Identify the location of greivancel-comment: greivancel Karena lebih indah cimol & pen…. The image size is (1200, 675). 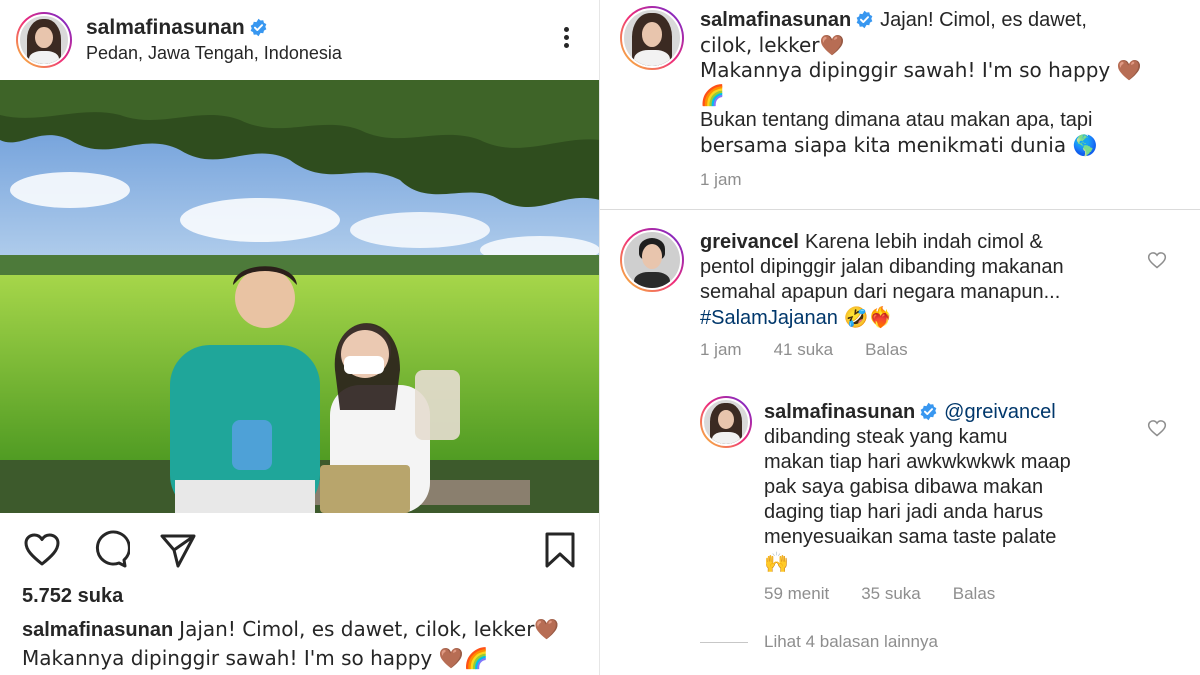
(920, 280).